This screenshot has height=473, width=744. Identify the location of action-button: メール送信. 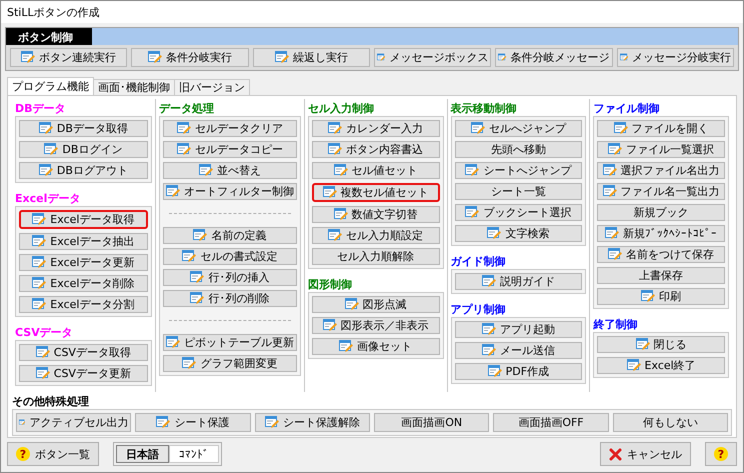
(518, 350).